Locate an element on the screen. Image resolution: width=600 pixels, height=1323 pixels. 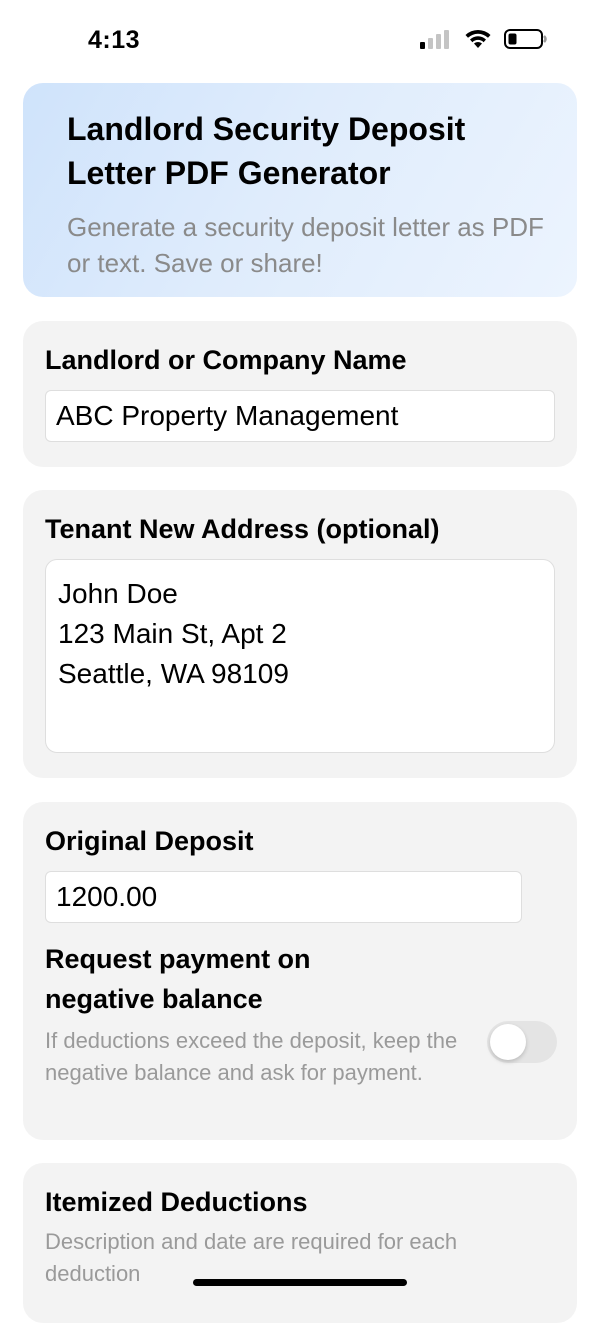
negative-balance-toggle is located at coordinates (522, 1042).